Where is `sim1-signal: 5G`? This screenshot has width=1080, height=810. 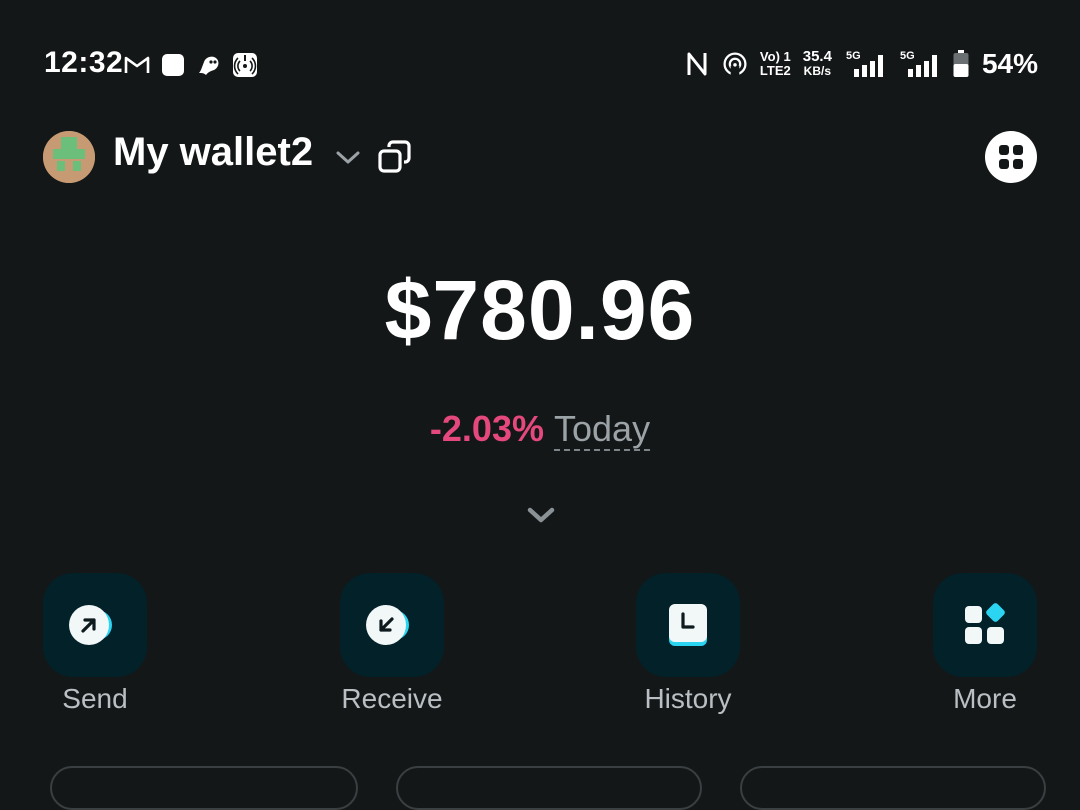 sim1-signal: 5G is located at coordinates (865, 64).